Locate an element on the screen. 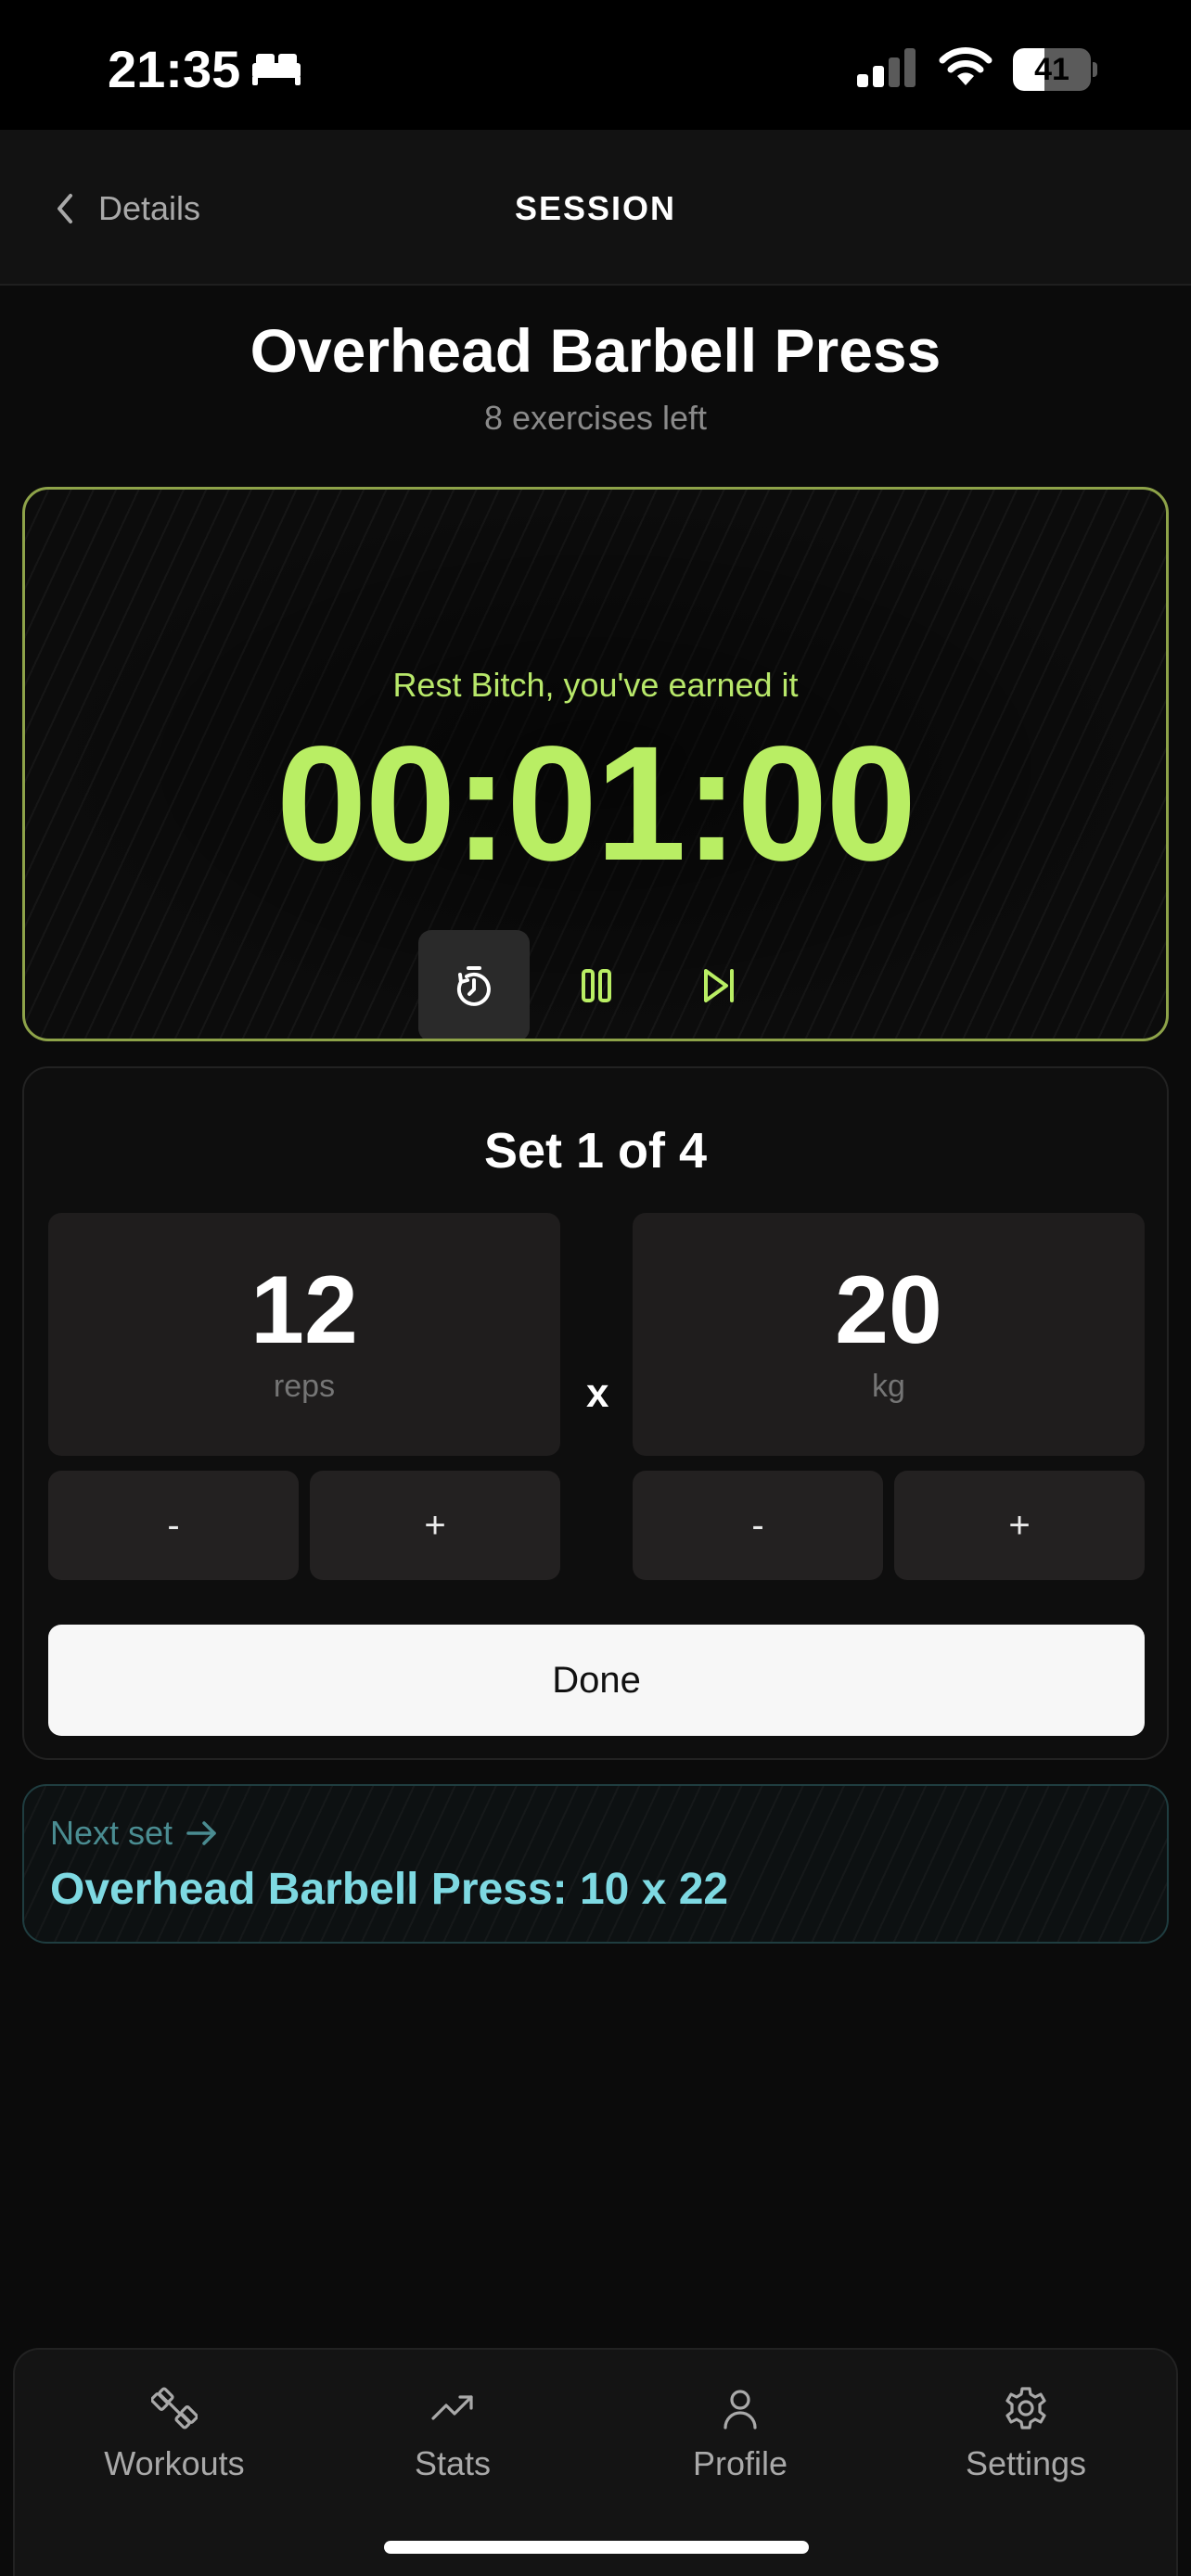  reps-display: 12 reps is located at coordinates (304, 1334).